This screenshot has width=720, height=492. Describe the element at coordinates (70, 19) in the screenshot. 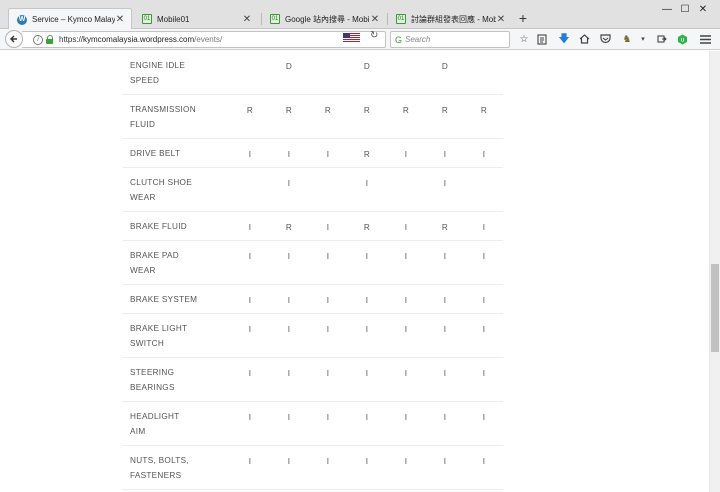

I see `tab-service-kymco: W Service – Kymco Malaysia ✕` at that location.